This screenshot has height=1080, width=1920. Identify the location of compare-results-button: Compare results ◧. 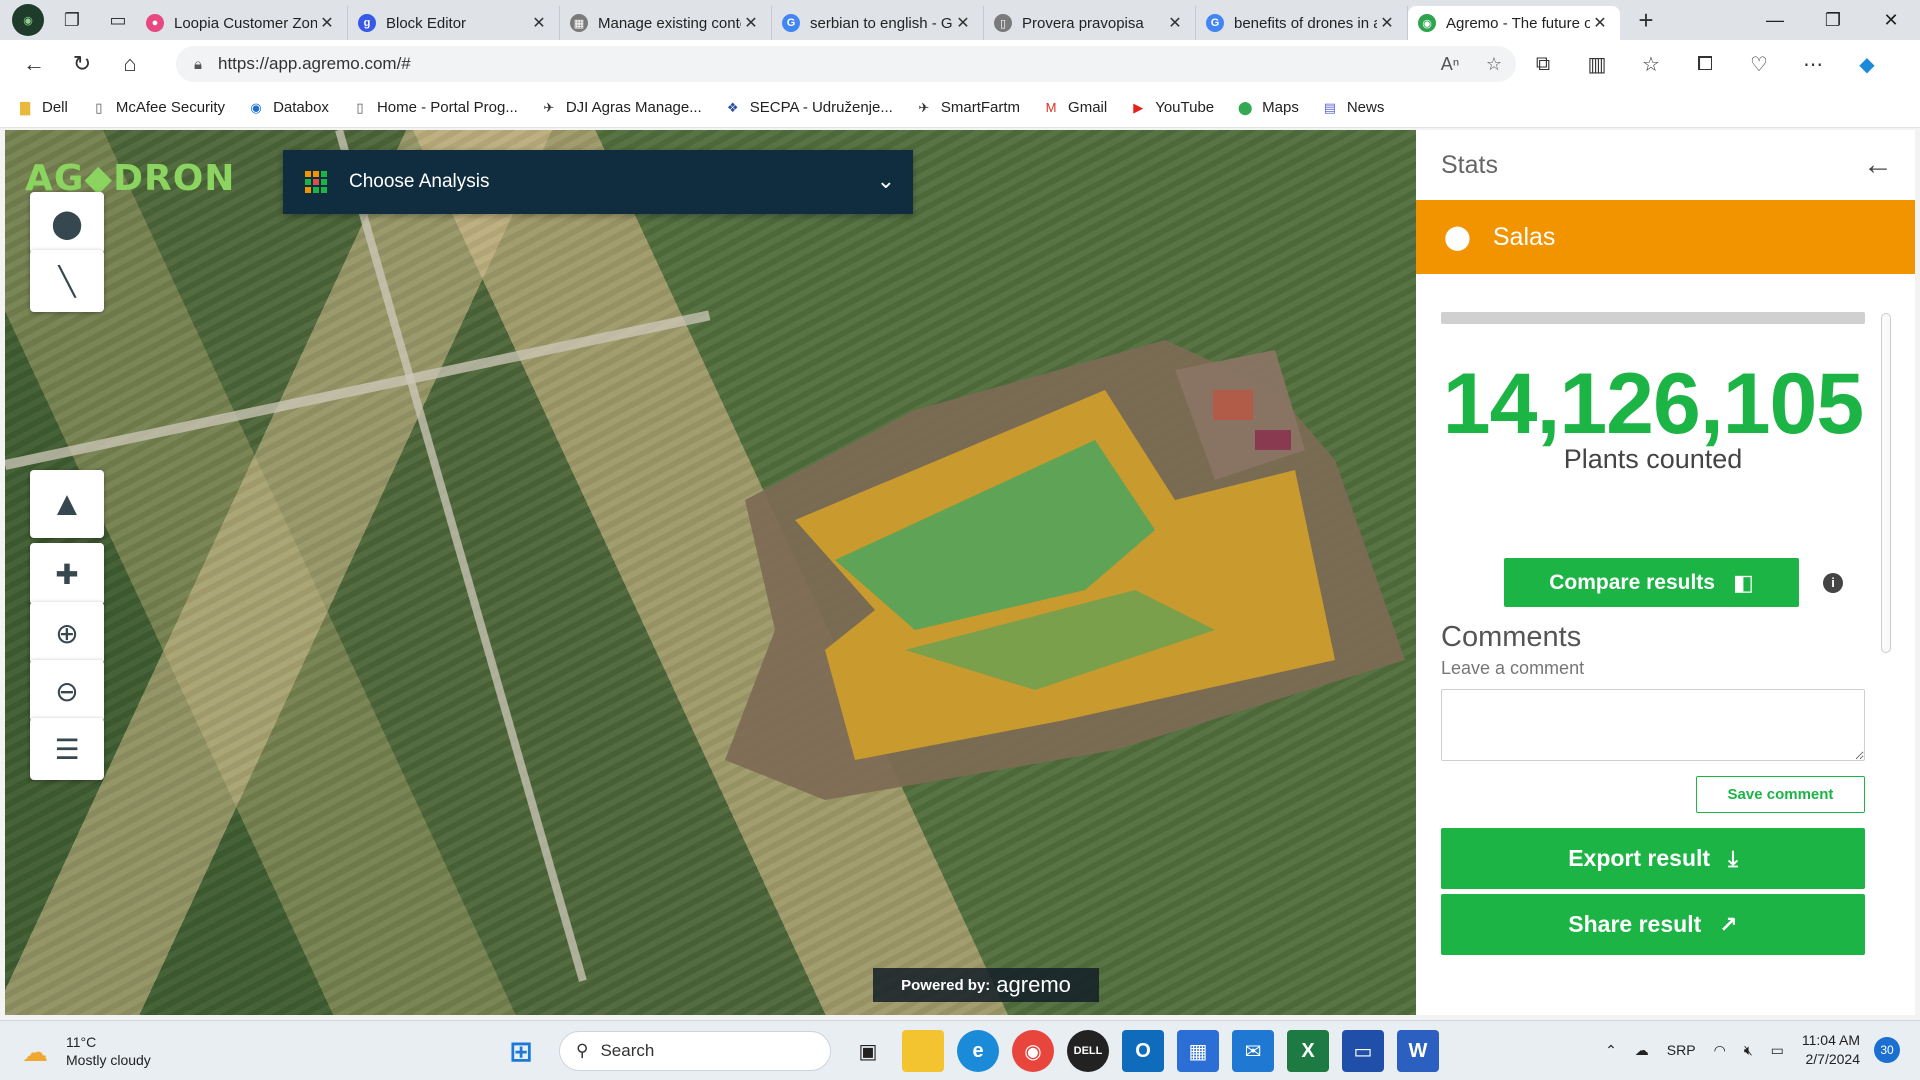
(1651, 582).